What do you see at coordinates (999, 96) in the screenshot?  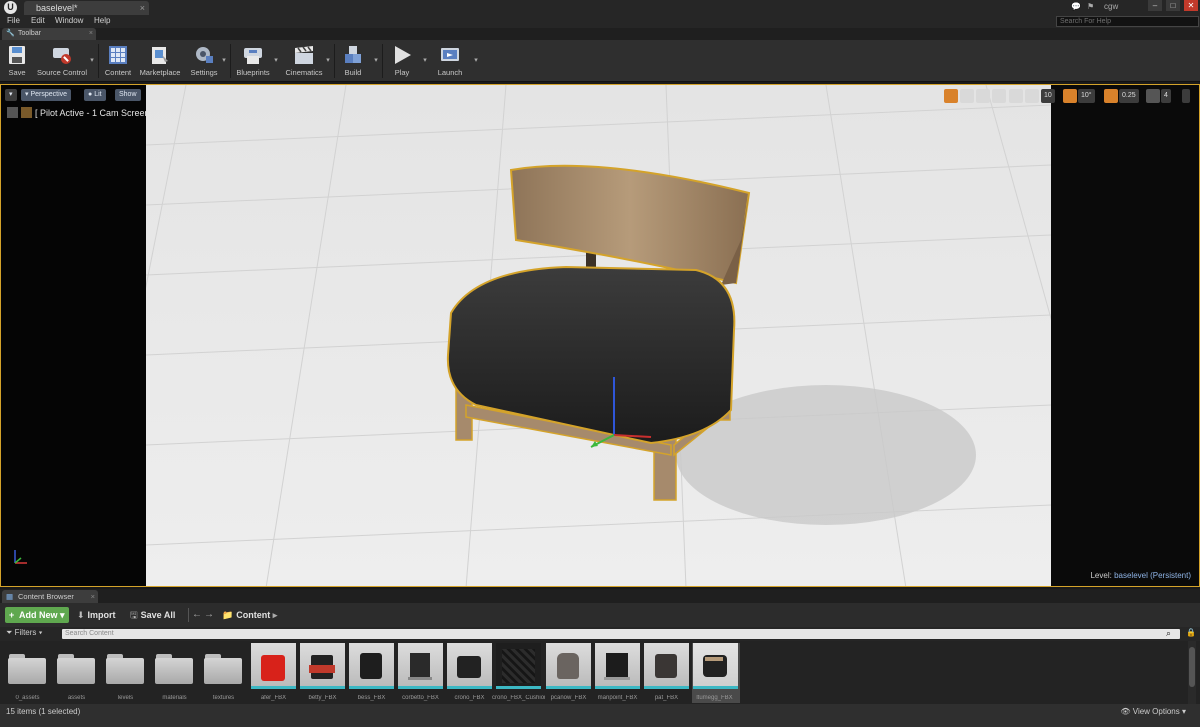 I see `world-local-icon` at bounding box center [999, 96].